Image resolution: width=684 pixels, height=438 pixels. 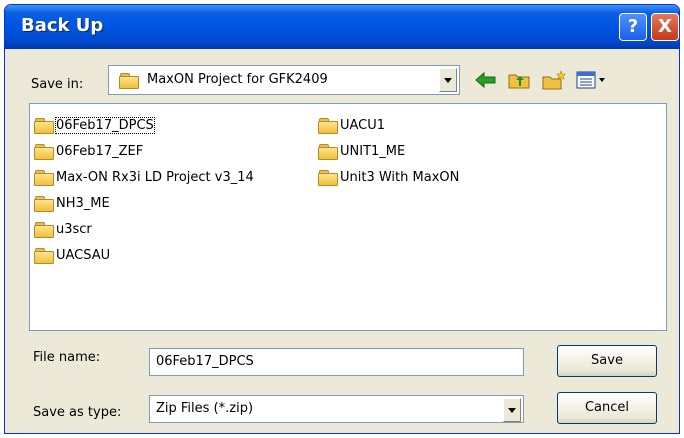 What do you see at coordinates (607, 408) in the screenshot?
I see `cancel-button: Cancel` at bounding box center [607, 408].